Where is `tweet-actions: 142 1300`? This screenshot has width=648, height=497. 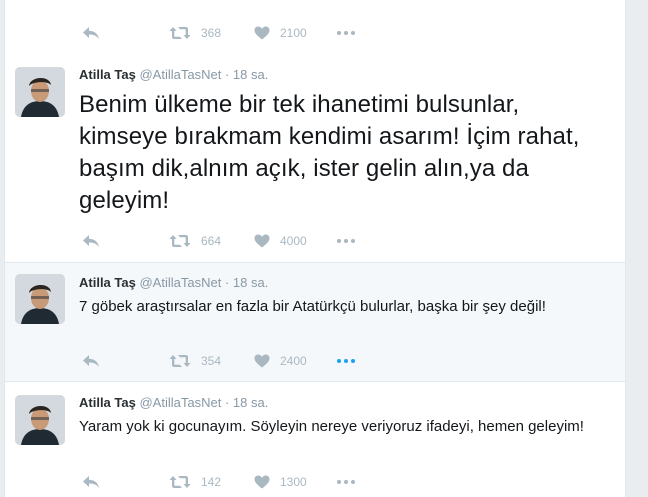 tweet-actions: 142 1300 is located at coordinates (239, 482).